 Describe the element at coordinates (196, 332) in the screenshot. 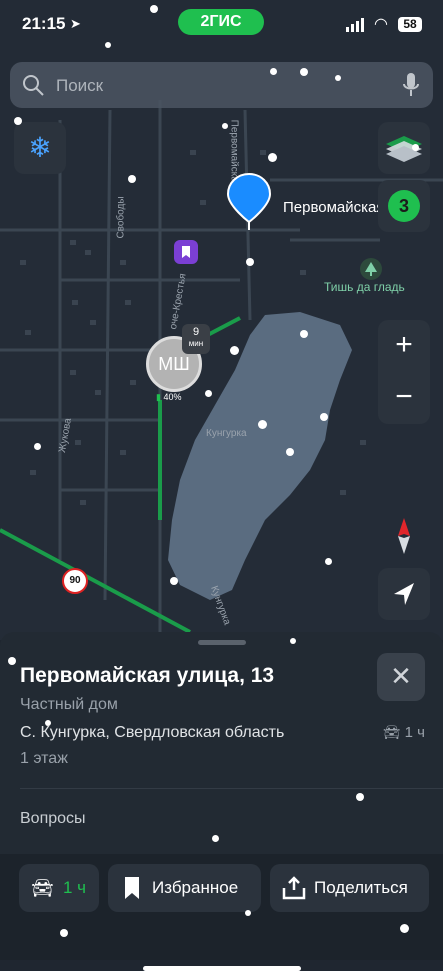

I see `eta-minutes: 9` at that location.